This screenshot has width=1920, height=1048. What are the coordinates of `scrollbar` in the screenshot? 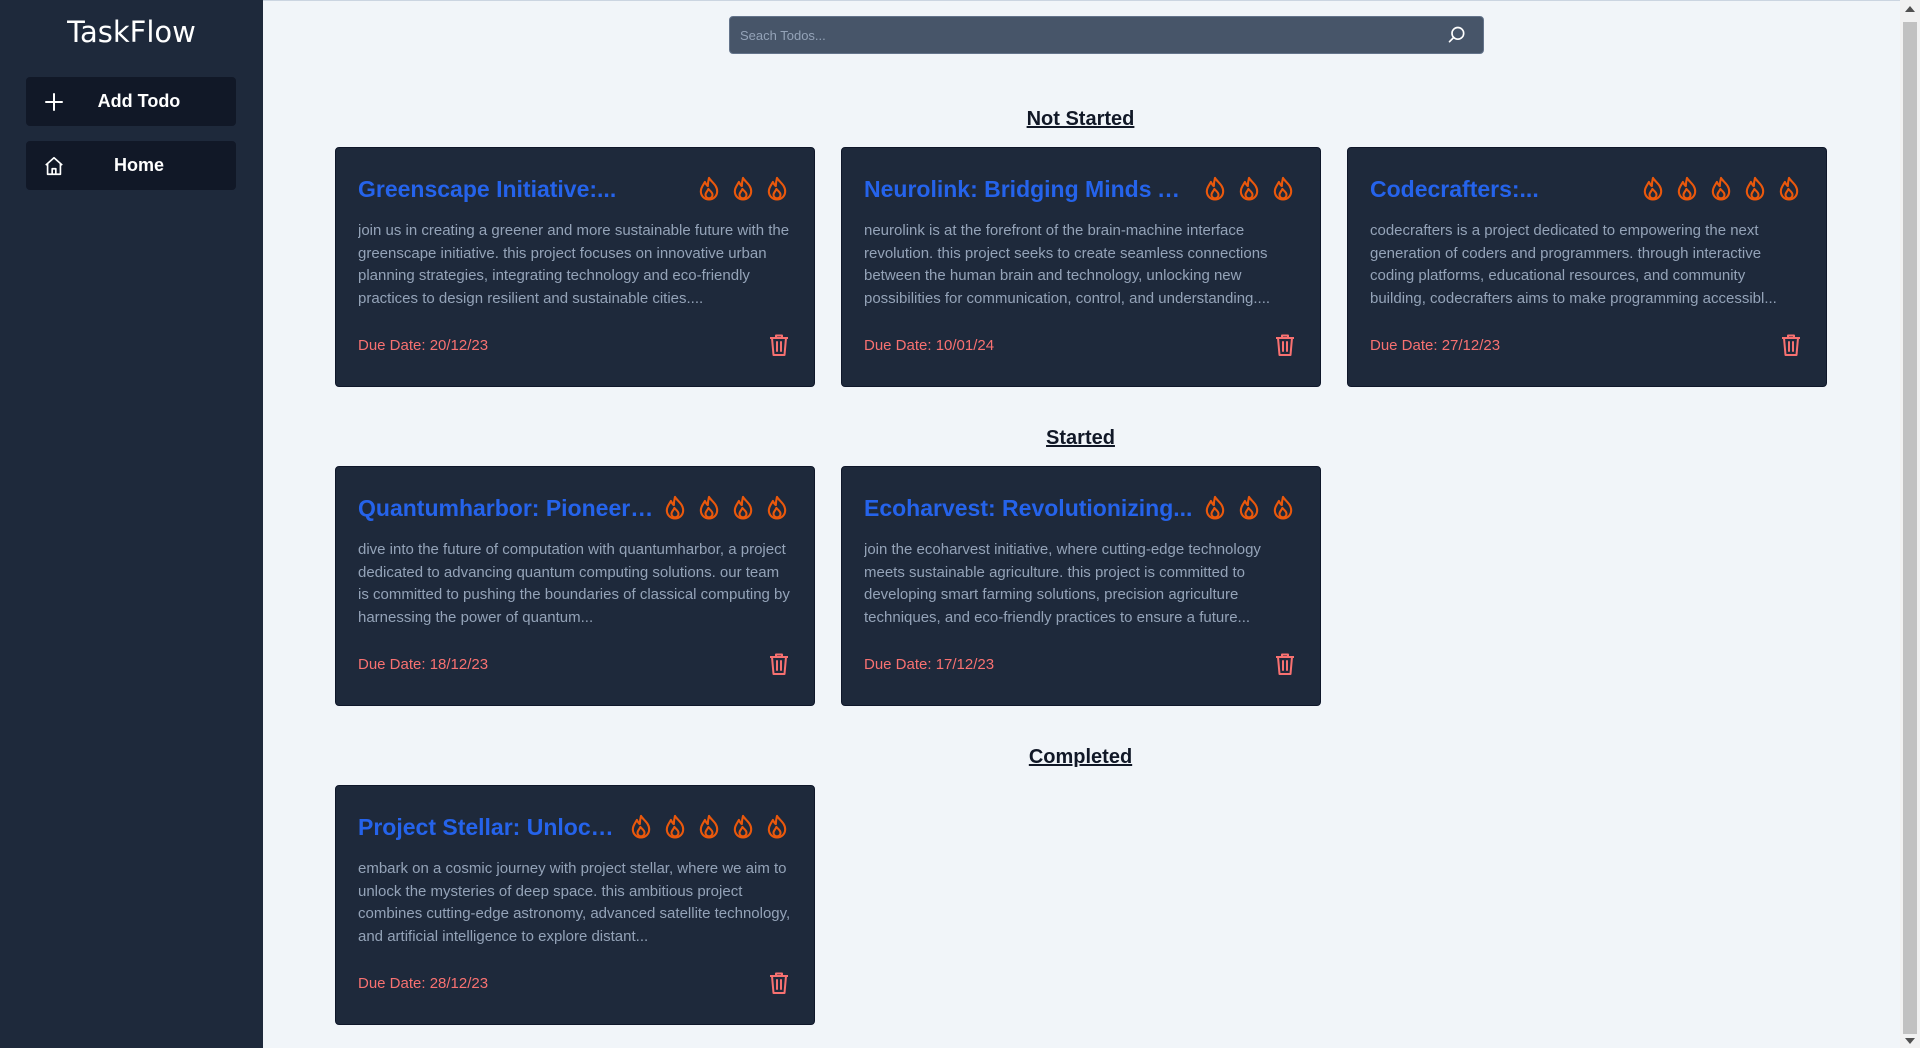 It's located at (1910, 524).